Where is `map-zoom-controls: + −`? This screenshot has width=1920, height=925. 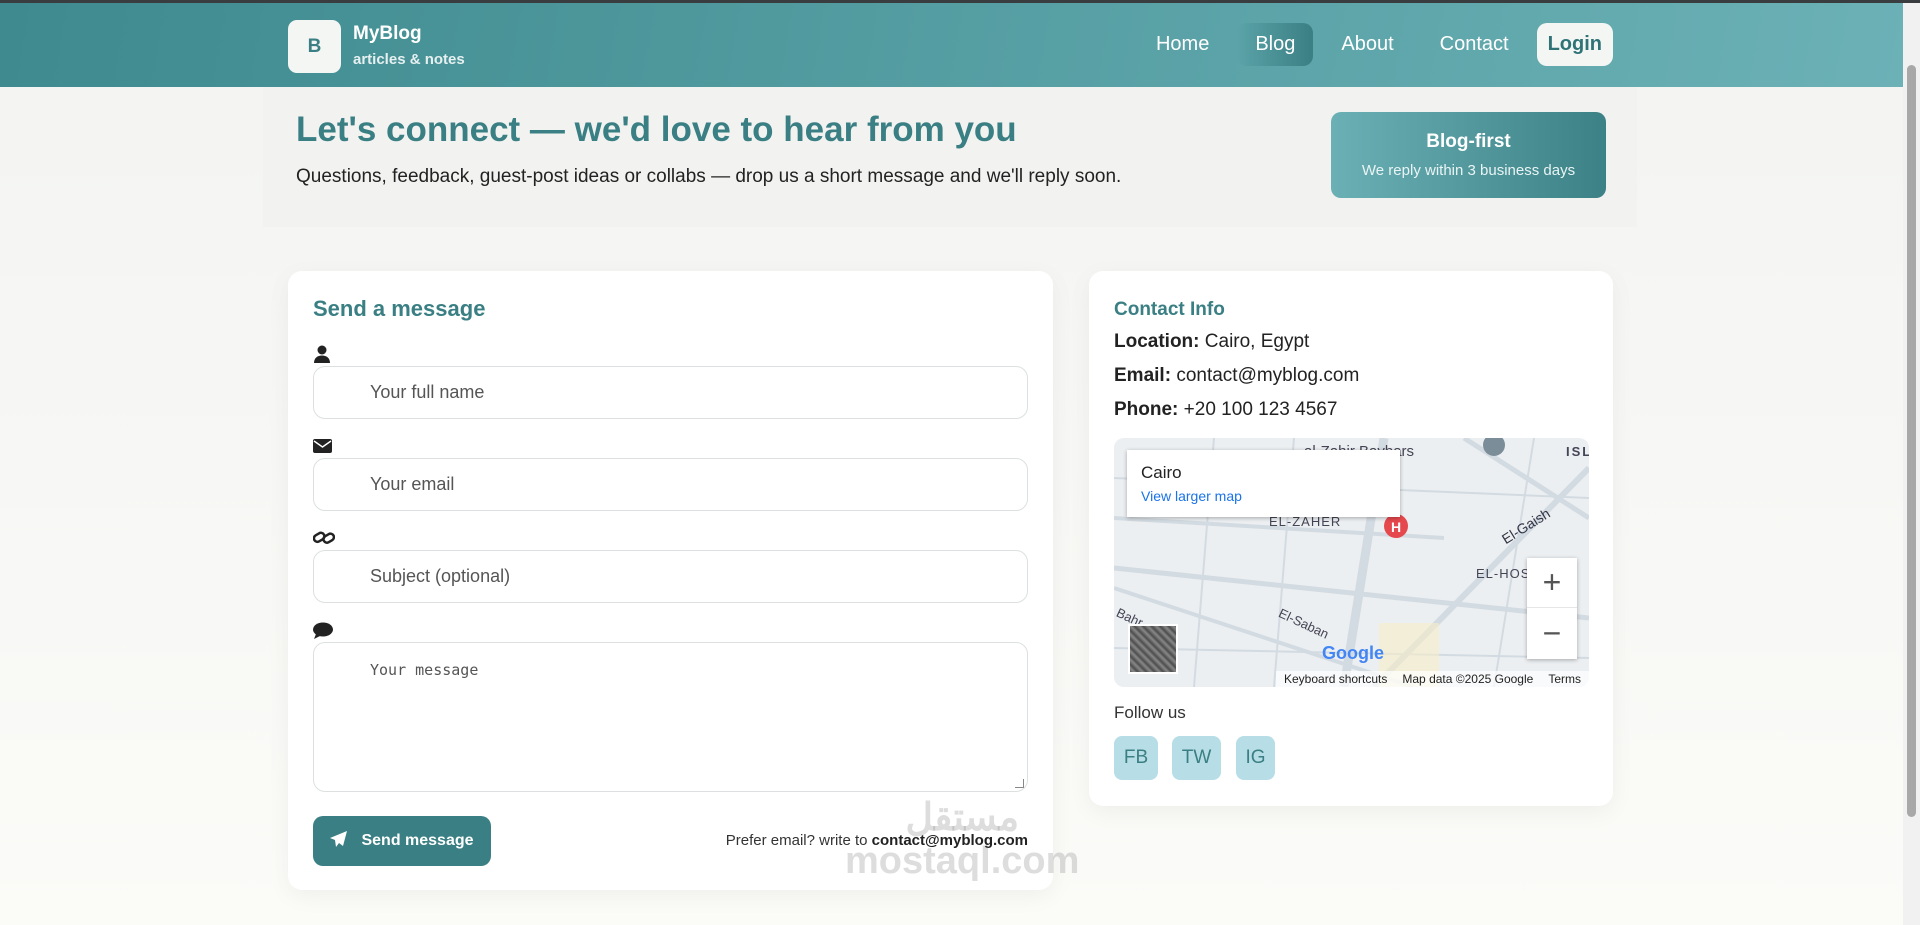
map-zoom-controls: + − is located at coordinates (1552, 608).